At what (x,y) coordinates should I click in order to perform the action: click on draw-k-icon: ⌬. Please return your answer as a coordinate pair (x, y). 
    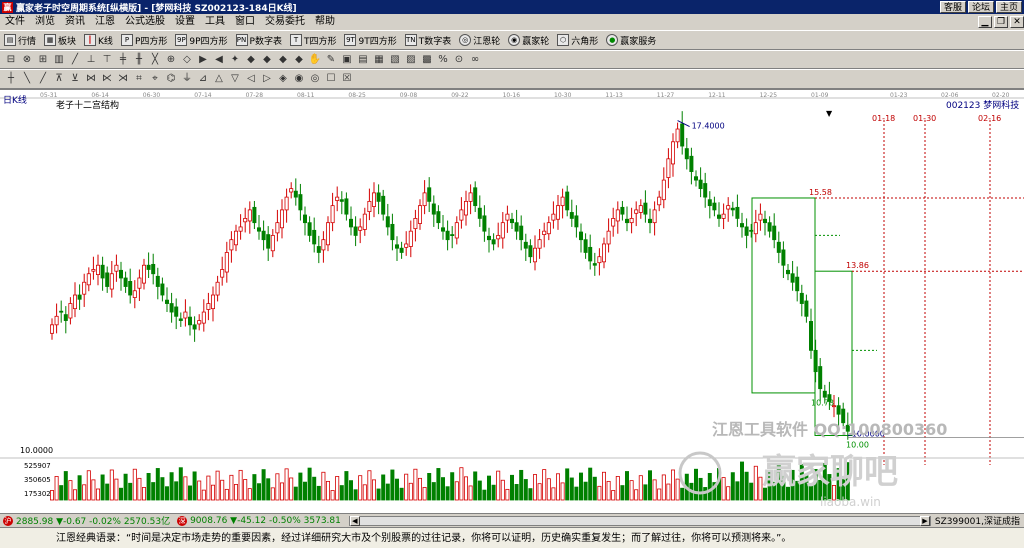
    Looking at the image, I should click on (171, 79).